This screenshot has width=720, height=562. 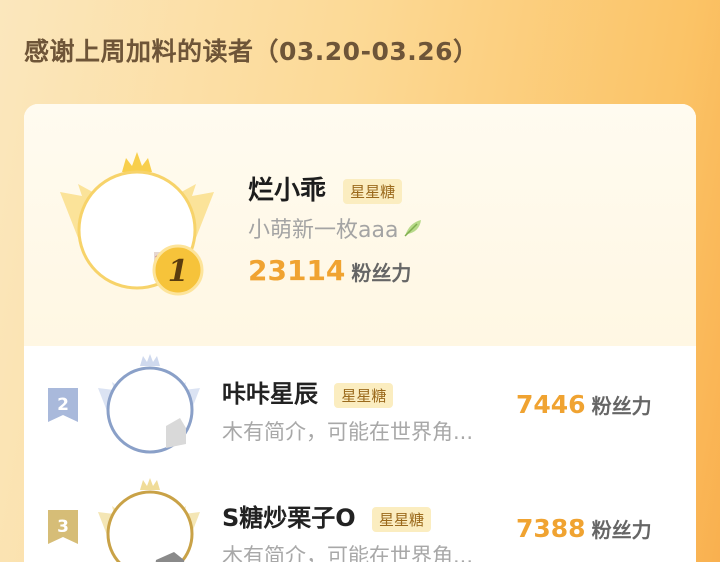 I want to click on gold-wreath-frame-icon: 1, so click(x=137, y=224).